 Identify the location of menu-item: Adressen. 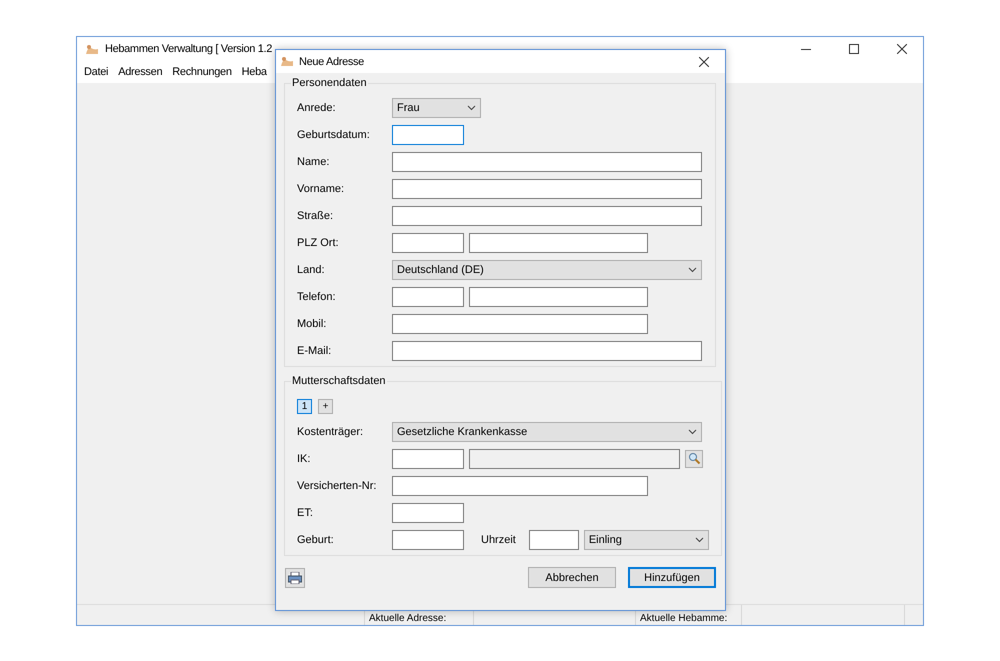
(140, 72).